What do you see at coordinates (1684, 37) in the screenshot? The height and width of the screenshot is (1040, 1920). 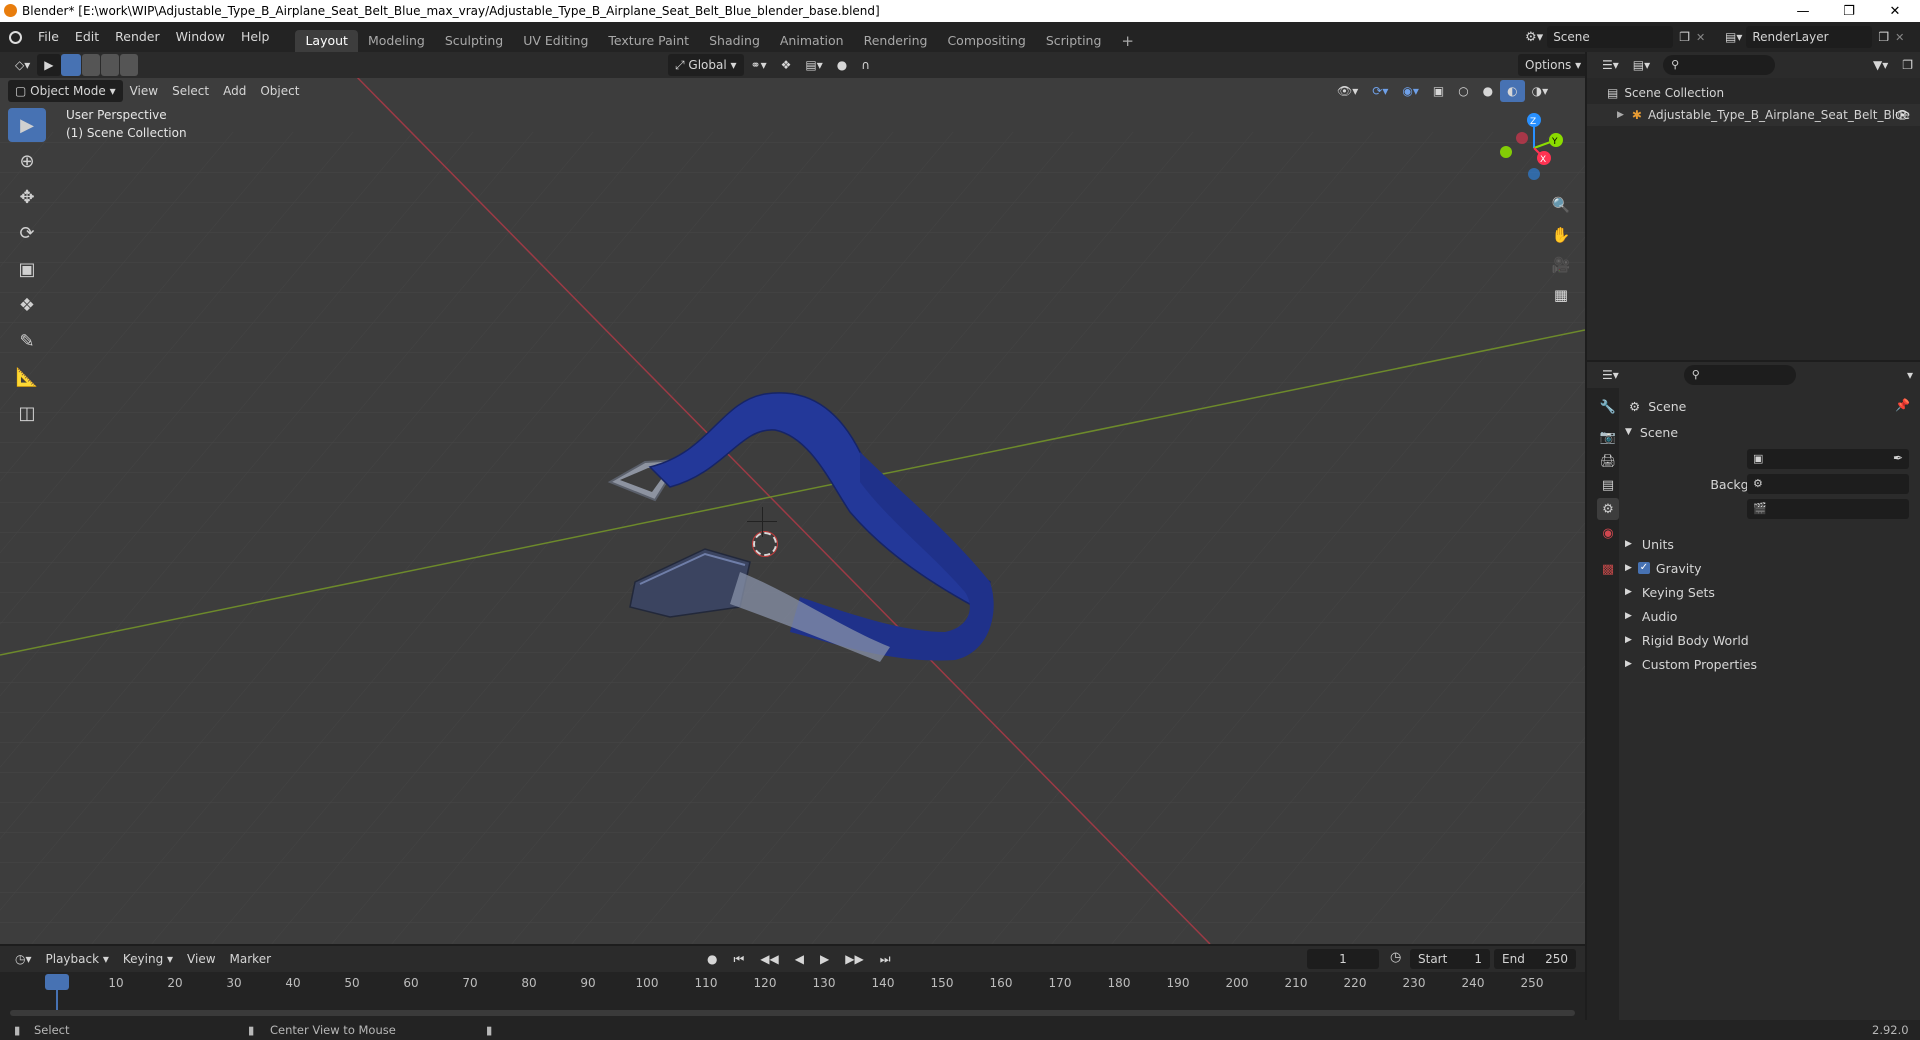 I see `new-scene-icon: ❐` at bounding box center [1684, 37].